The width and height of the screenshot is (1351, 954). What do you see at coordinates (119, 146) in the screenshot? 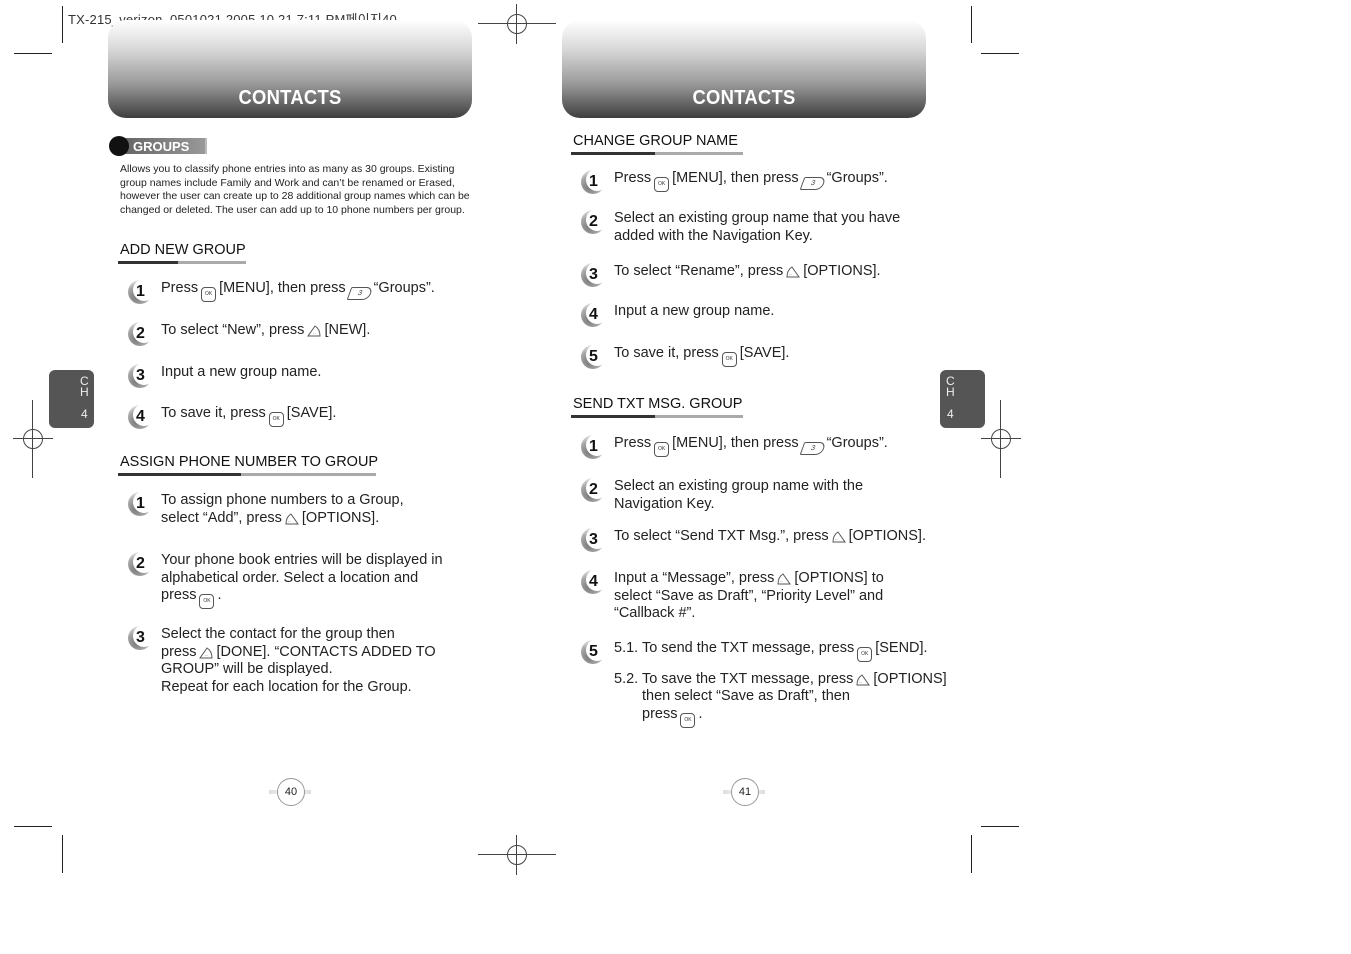
I see `bullet-icon` at bounding box center [119, 146].